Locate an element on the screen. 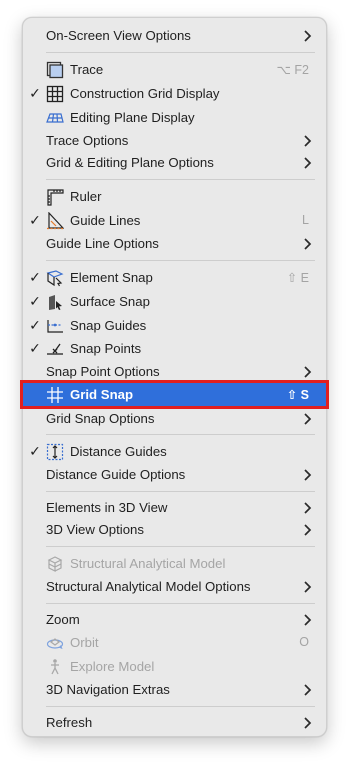 This screenshot has height=764, width=349. menu-item-label: 3D Navigation Extras is located at coordinates (108, 689).